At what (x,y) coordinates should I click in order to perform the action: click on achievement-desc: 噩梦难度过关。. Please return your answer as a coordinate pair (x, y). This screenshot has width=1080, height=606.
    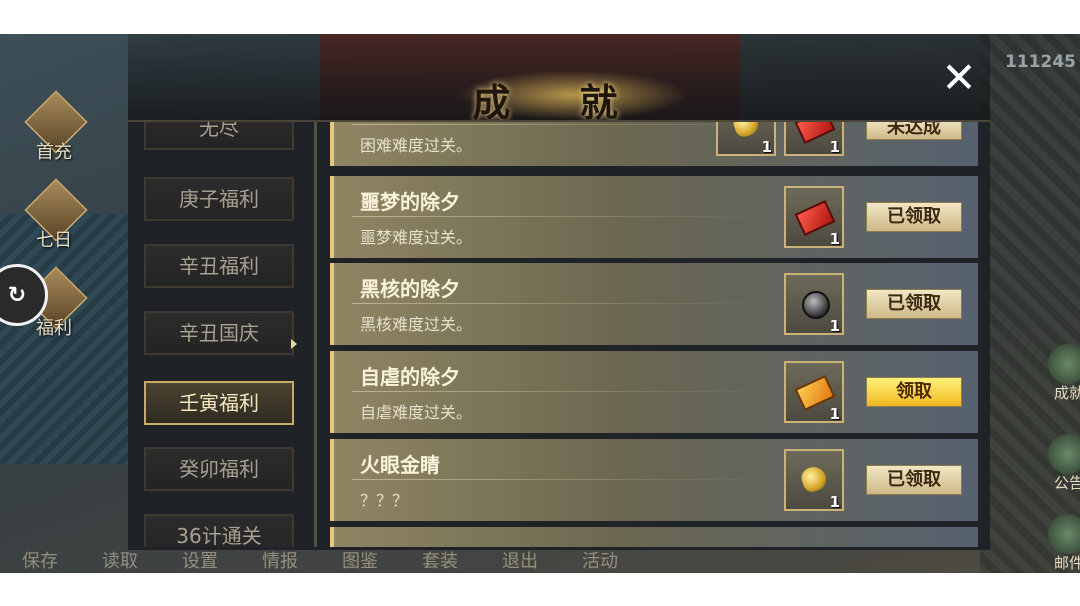
    Looking at the image, I should click on (416, 237).